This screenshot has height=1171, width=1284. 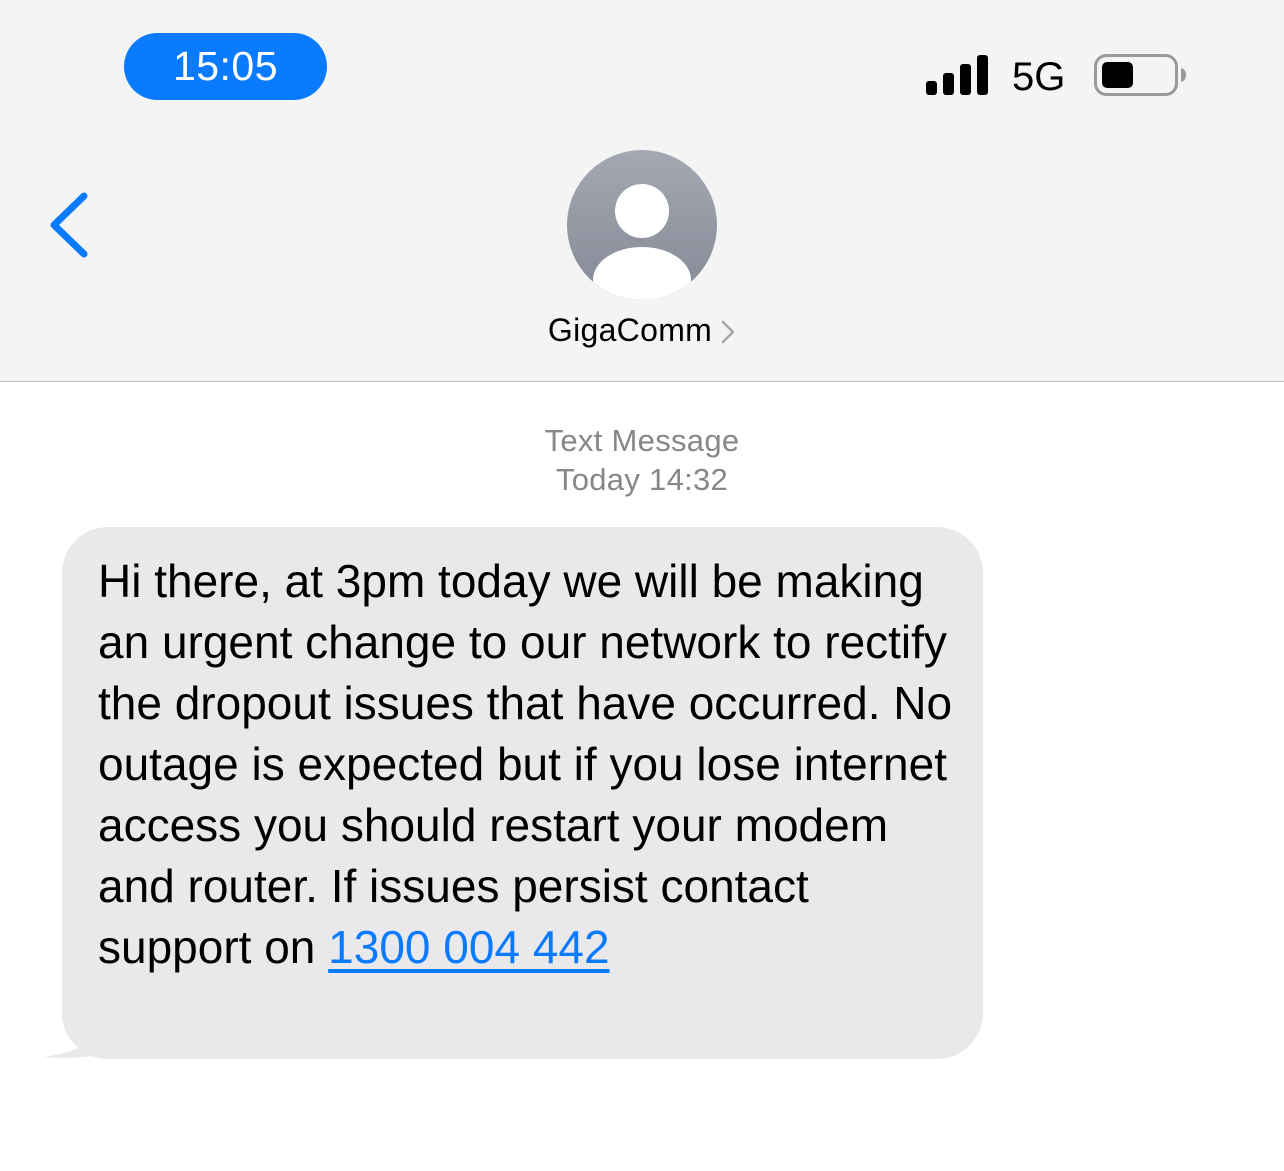 I want to click on message-type-label: Text Message, so click(x=642, y=440).